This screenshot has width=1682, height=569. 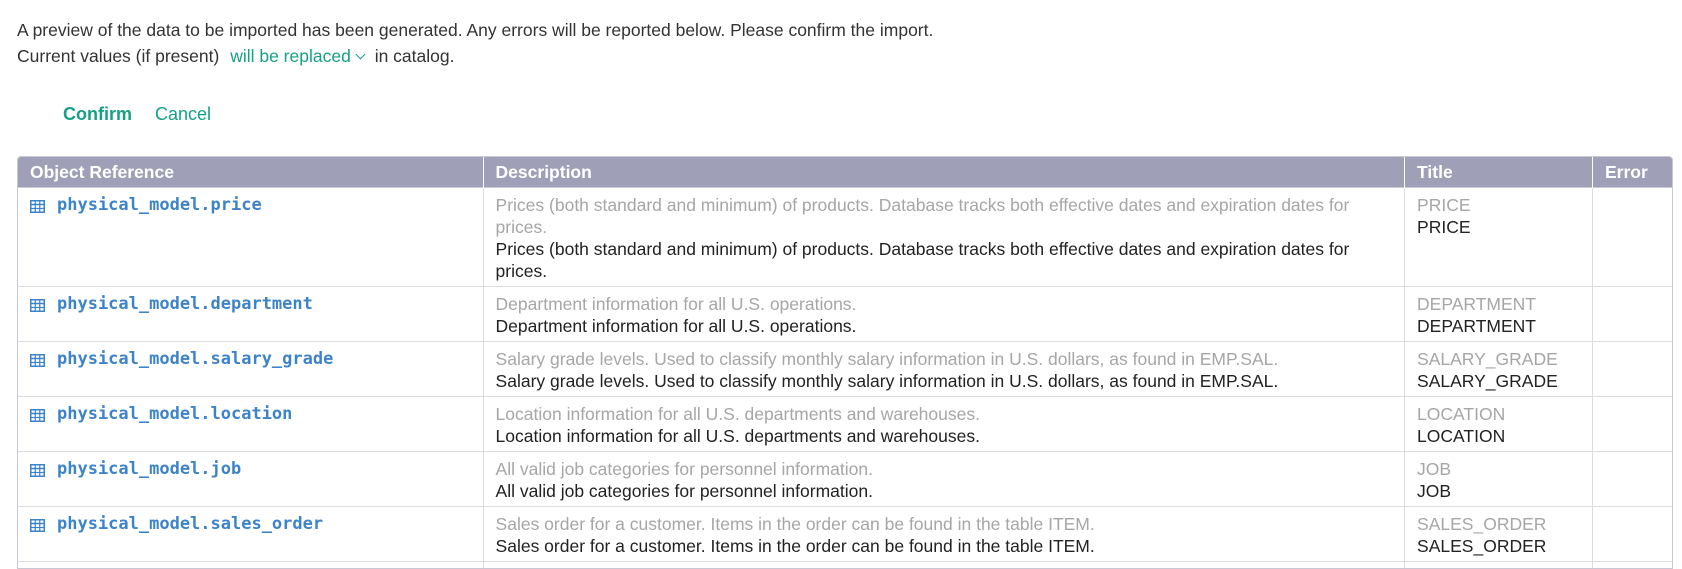 I want to click on object-reference-text: physical_model.location, so click(x=175, y=414).